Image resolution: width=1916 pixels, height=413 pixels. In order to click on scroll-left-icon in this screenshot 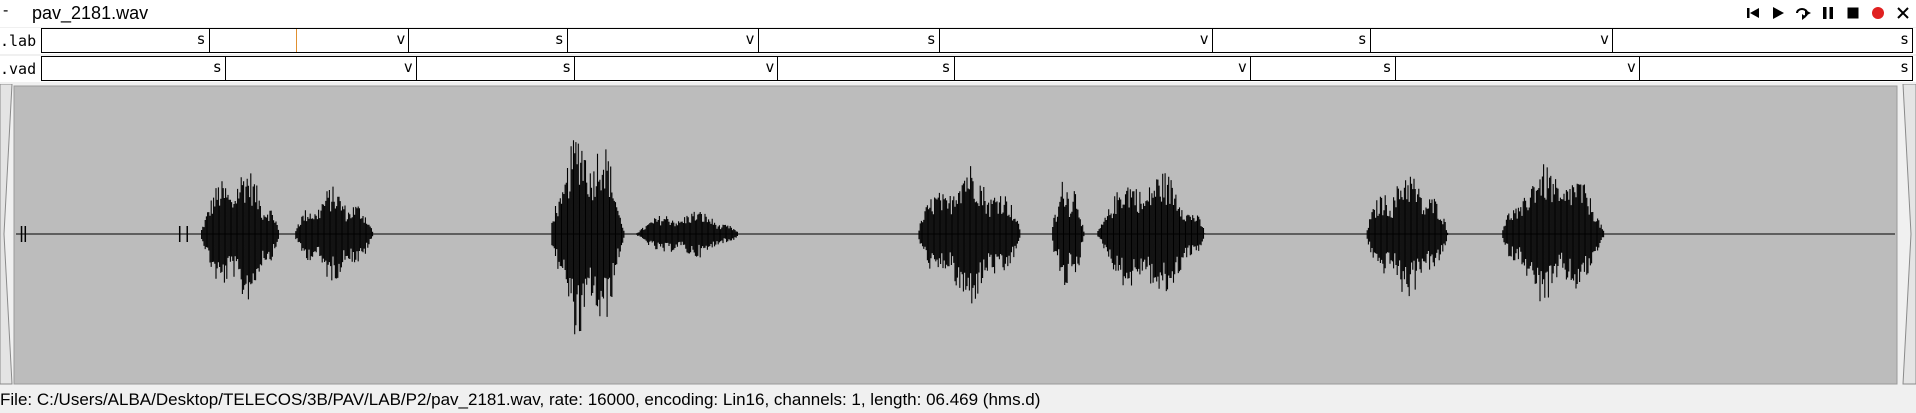, I will do `click(6, 234)`.